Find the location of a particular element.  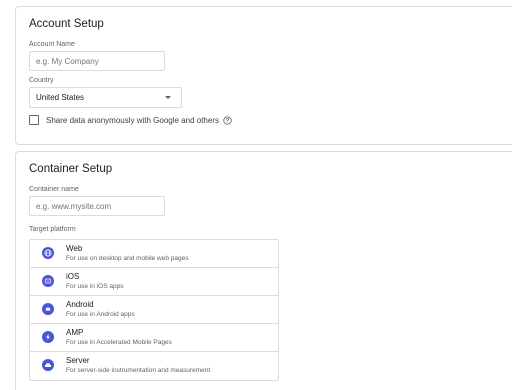

country-label: Country is located at coordinates (41, 80).